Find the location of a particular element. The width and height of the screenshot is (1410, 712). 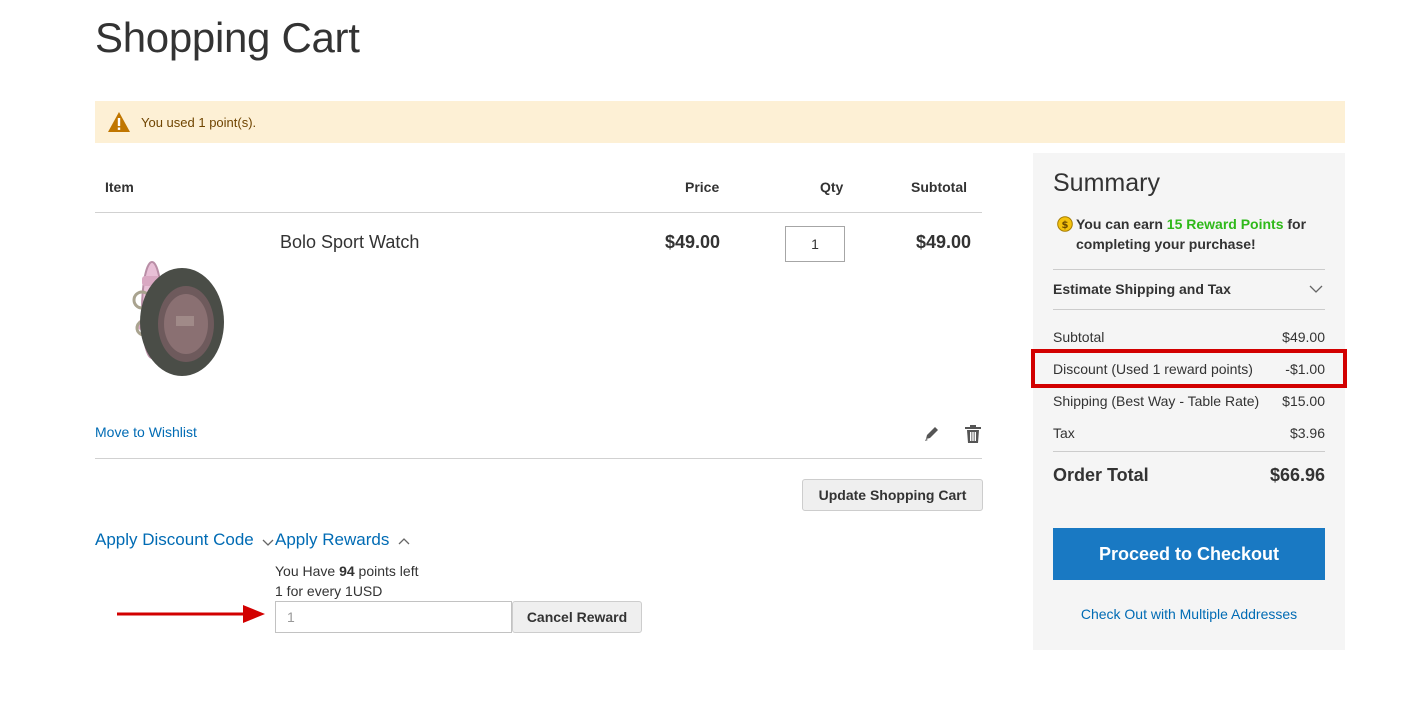

product-image-watch is located at coordinates (175, 315).